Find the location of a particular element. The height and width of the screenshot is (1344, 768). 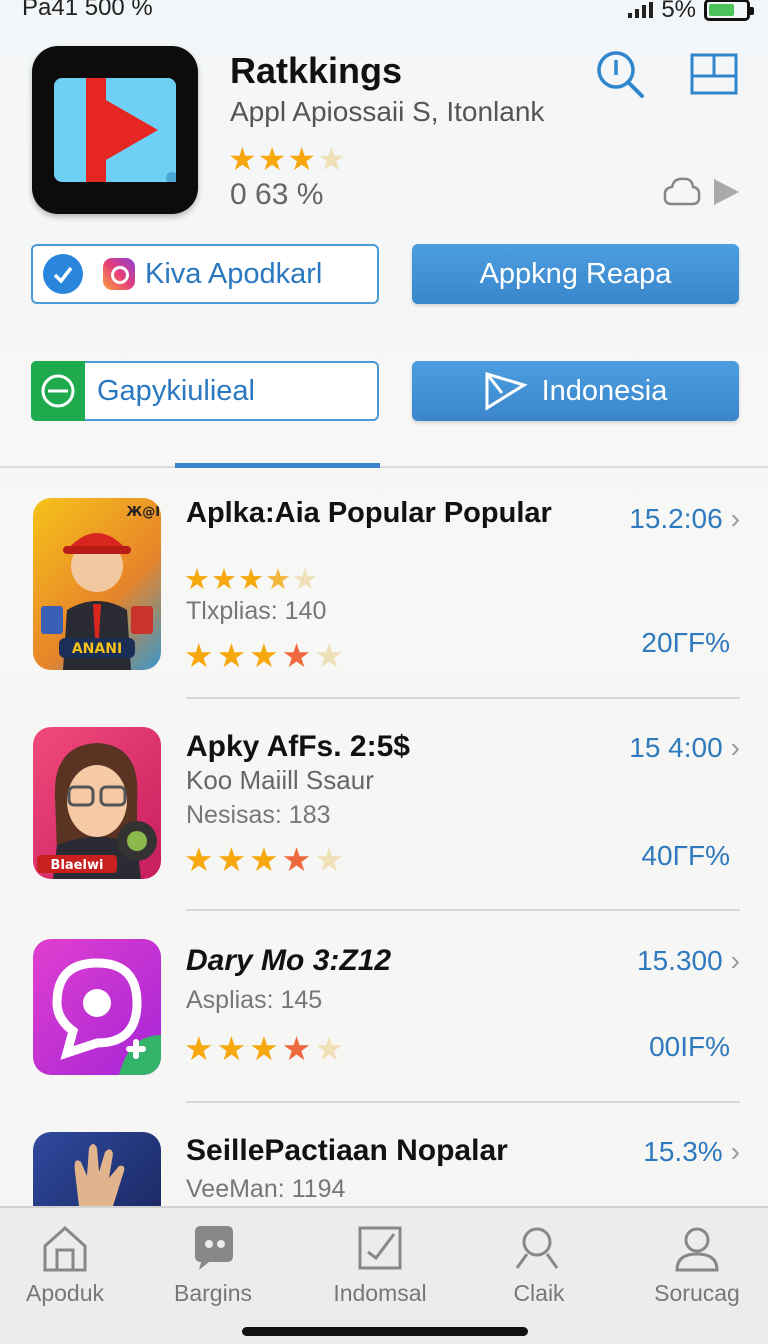

tab-indomsal: Indomsal is located at coordinates (380, 1264).